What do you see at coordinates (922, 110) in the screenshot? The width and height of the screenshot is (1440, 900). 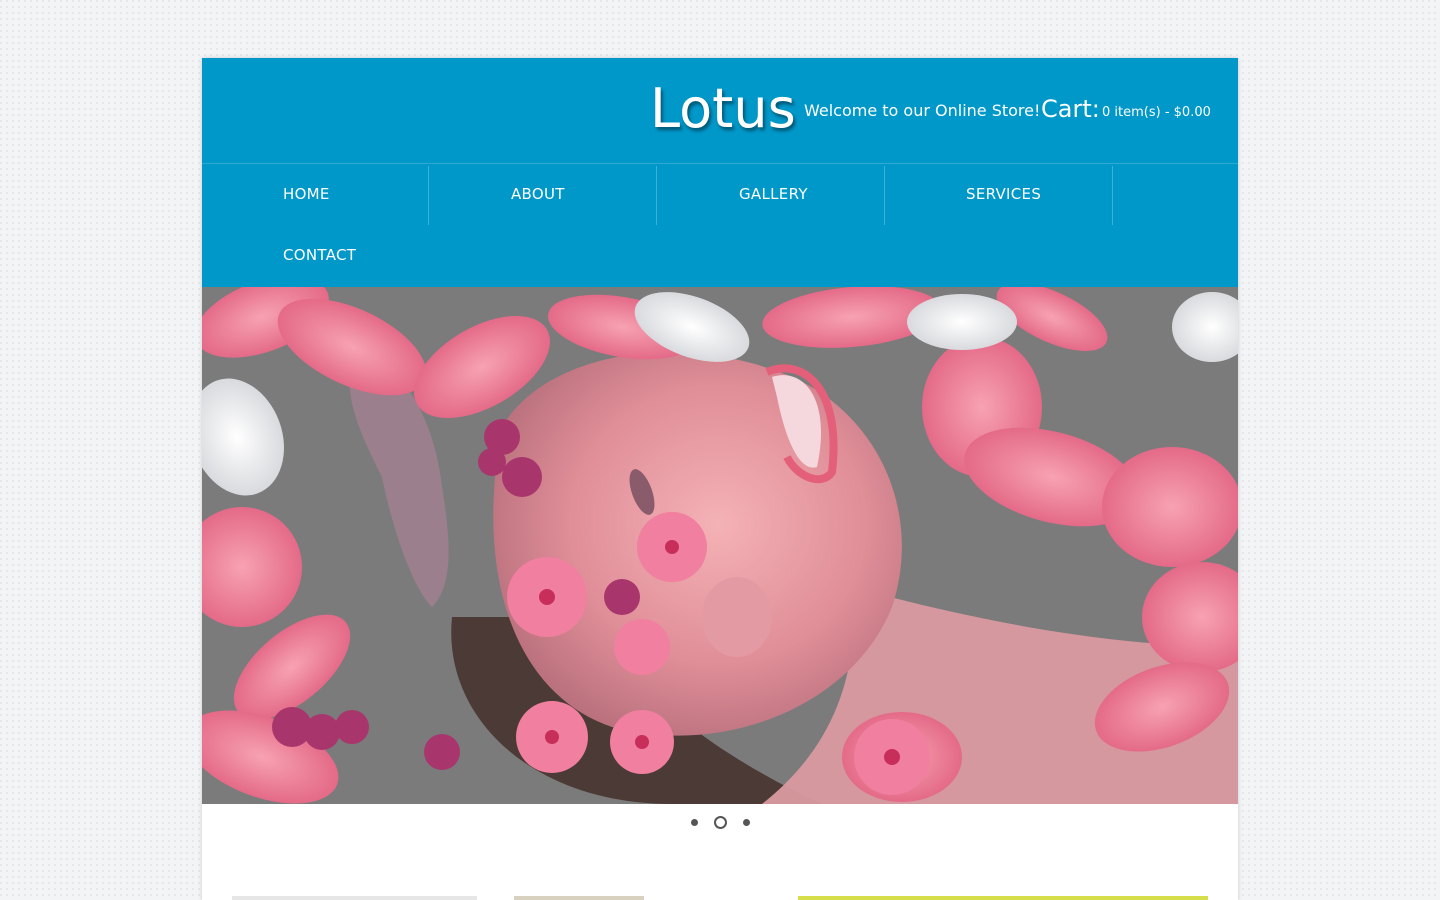 I see `welcome-message: Welcome to our Online Store!` at bounding box center [922, 110].